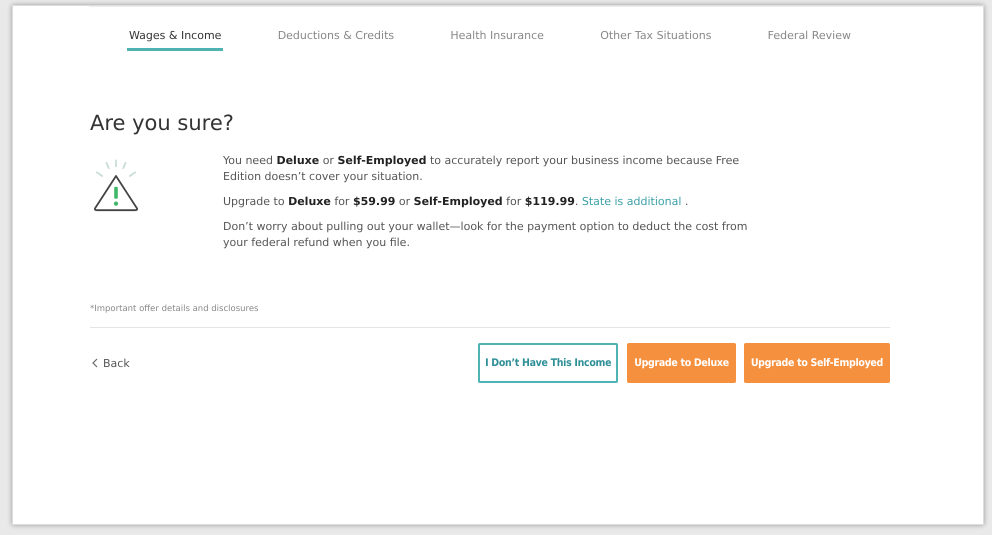 The height and width of the screenshot is (535, 992). Describe the element at coordinates (485, 235) in the screenshot. I see `body-paragraph: Don’t worry about pulling out your wallet—look for the payment option to deduct the cost from your federal refund when you file.` at that location.